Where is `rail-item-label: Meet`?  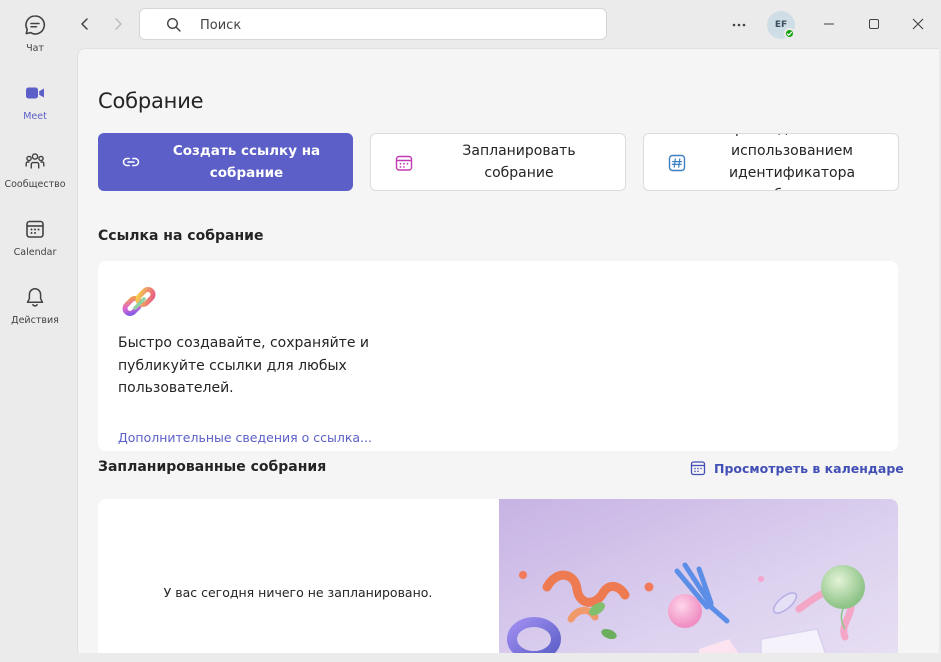
rail-item-label: Meet is located at coordinates (35, 116).